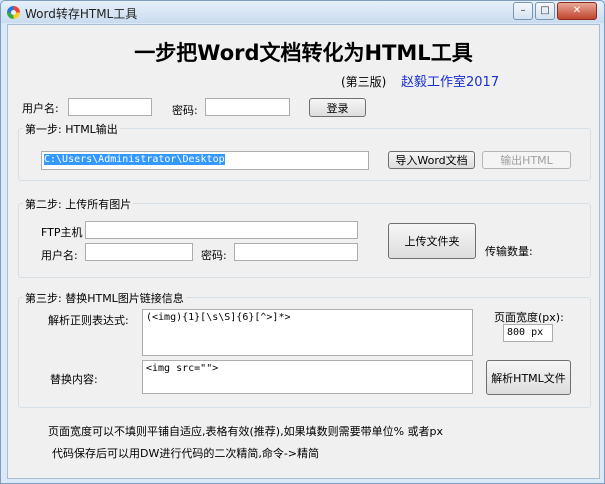 The image size is (605, 484). Describe the element at coordinates (303, 53) in the screenshot. I see `page-title: 一步把Word文档转化为HTML工具` at that location.